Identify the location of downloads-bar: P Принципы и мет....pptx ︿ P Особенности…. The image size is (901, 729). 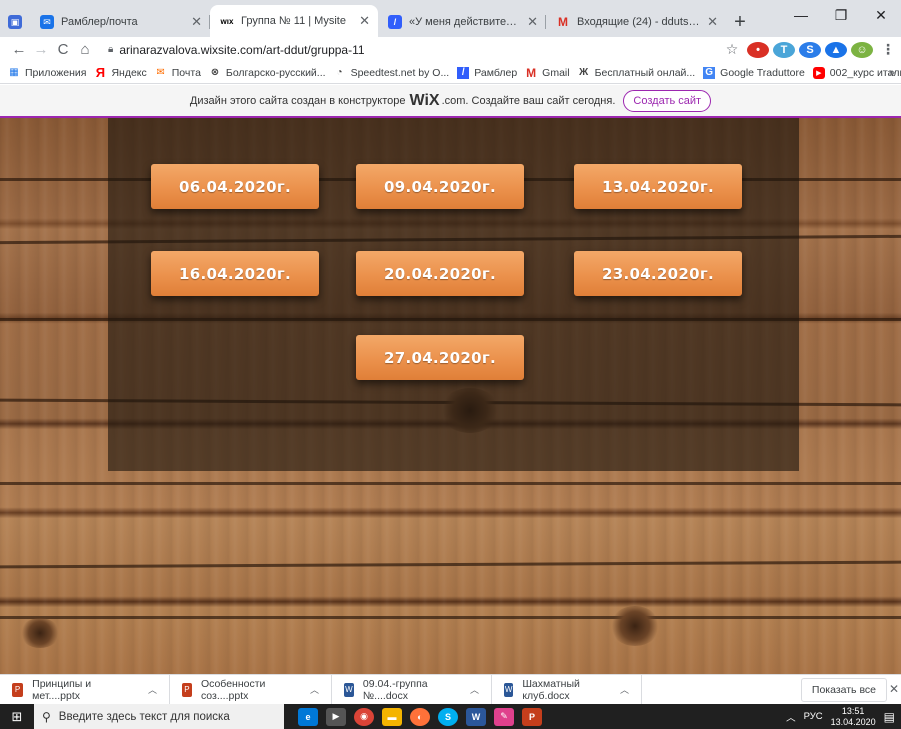
(450, 689).